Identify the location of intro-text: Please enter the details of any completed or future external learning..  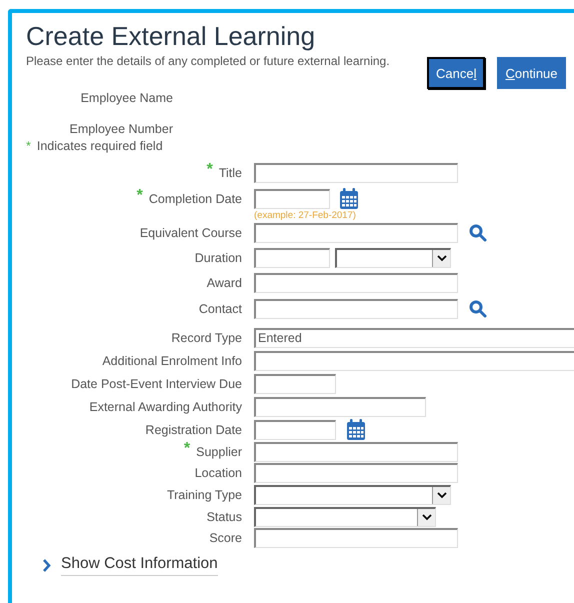
(208, 61).